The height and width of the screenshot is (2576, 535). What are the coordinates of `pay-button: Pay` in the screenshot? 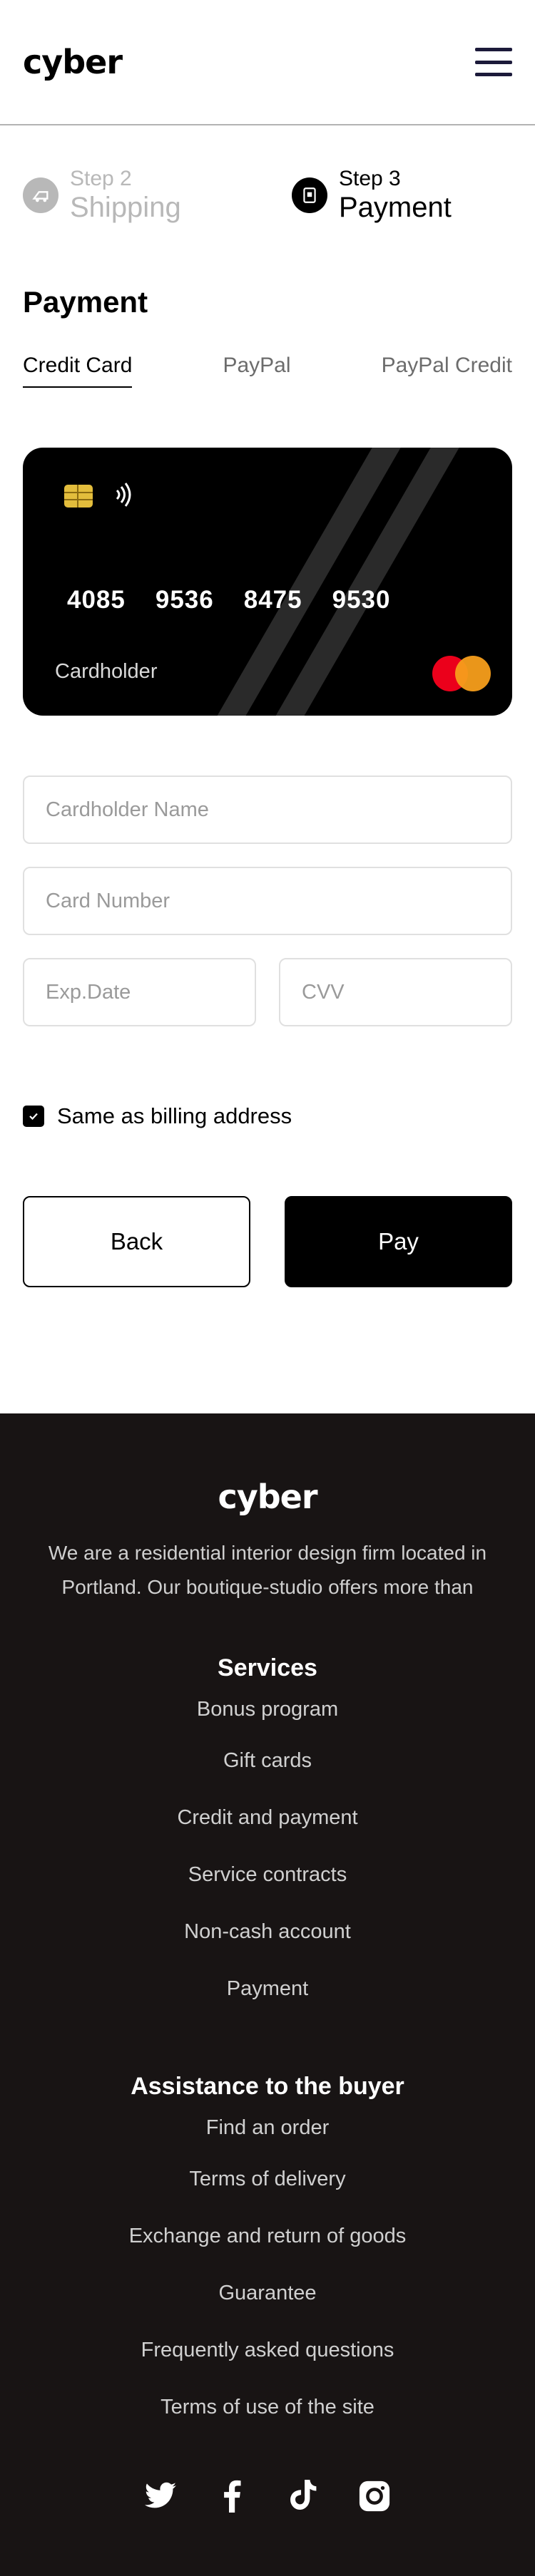 It's located at (398, 1241).